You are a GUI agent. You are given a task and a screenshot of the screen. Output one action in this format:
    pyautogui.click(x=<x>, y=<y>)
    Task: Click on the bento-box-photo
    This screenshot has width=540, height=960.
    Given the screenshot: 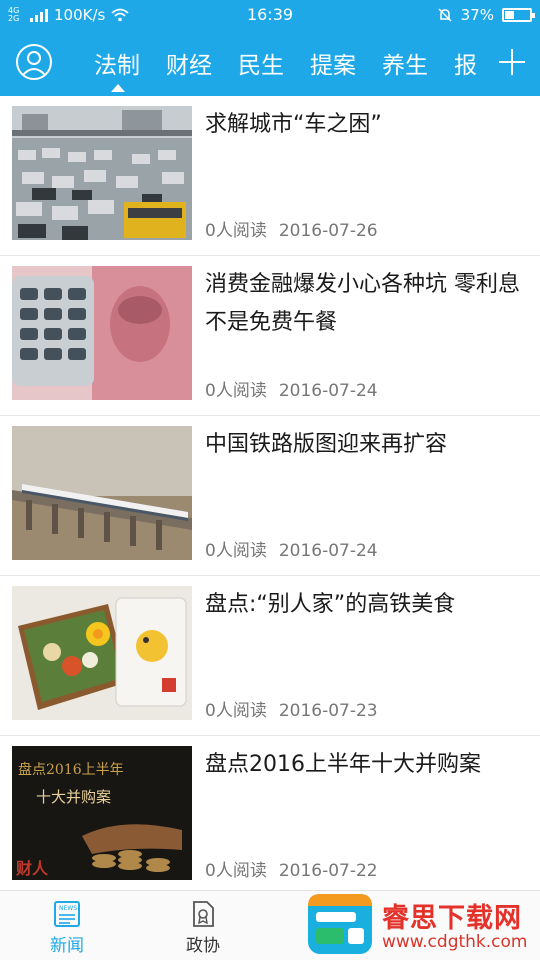 What is the action you would take?
    pyautogui.click(x=102, y=653)
    